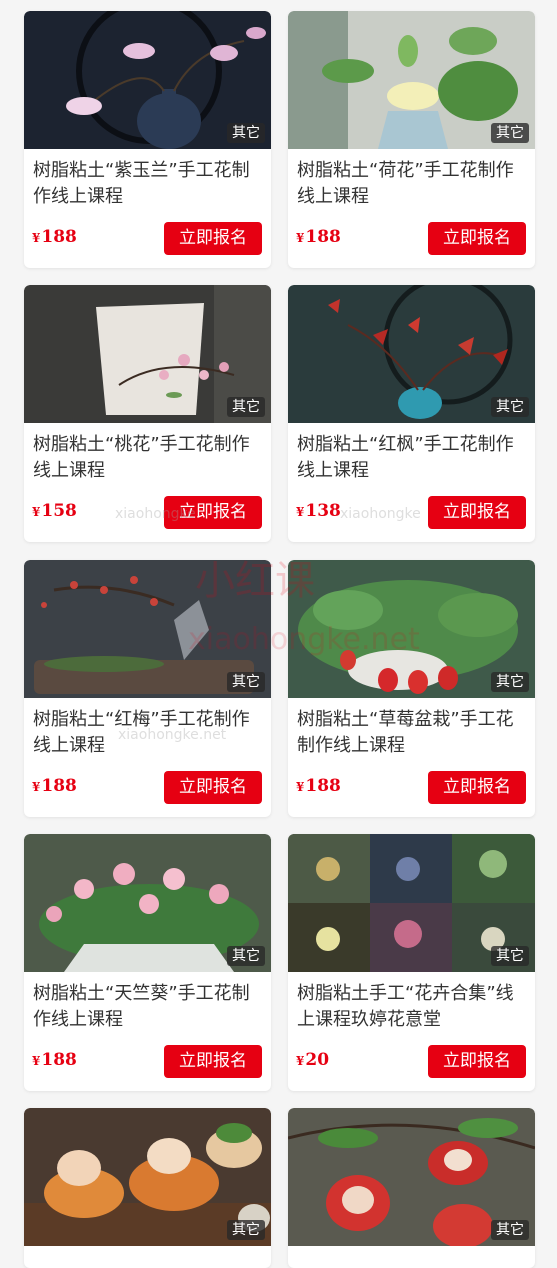  What do you see at coordinates (313, 1060) in the screenshot?
I see `product-price: ¥20` at bounding box center [313, 1060].